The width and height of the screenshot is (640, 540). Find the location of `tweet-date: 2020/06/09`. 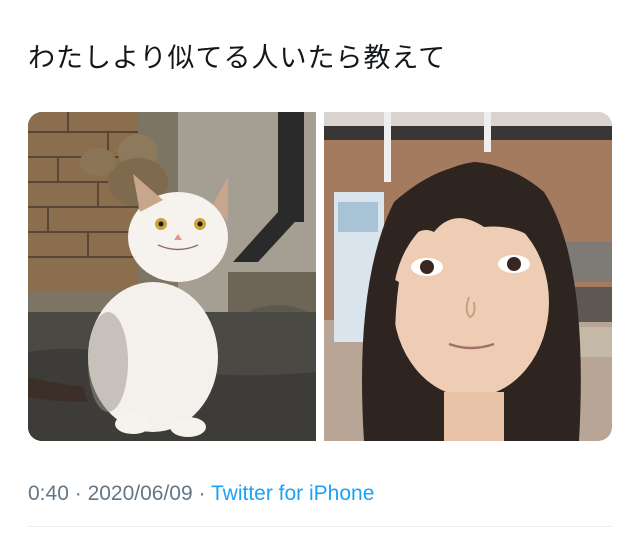

tweet-date: 2020/06/09 is located at coordinates (140, 493).